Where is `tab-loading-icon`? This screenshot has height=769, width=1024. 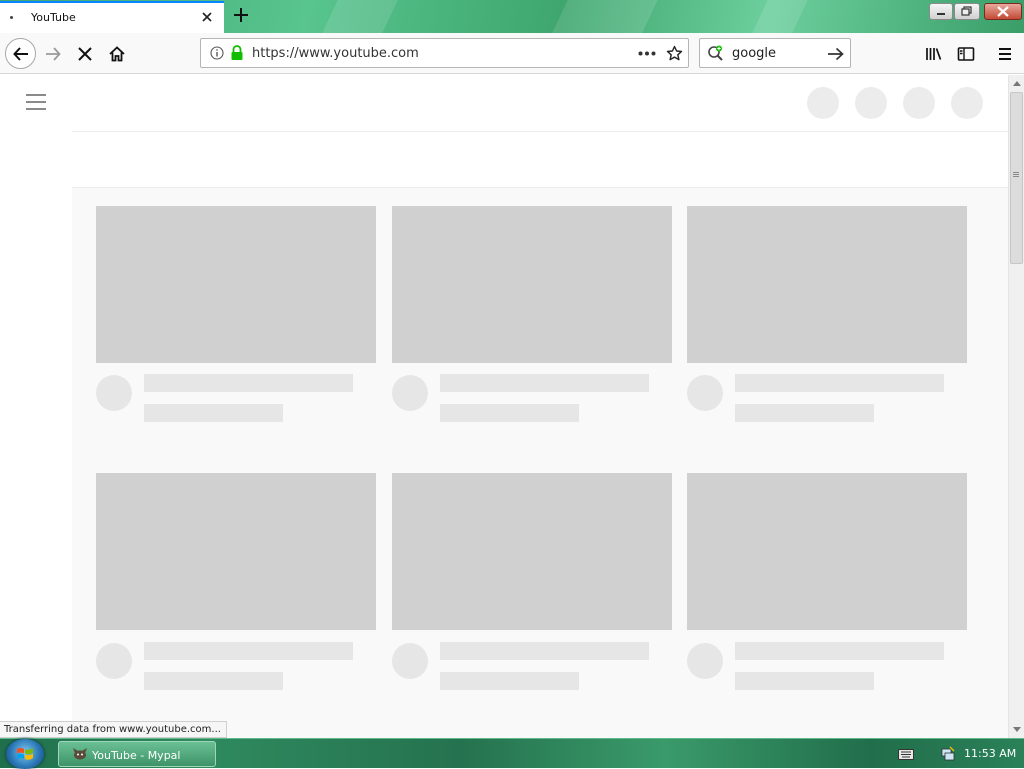 tab-loading-icon is located at coordinates (11, 17).